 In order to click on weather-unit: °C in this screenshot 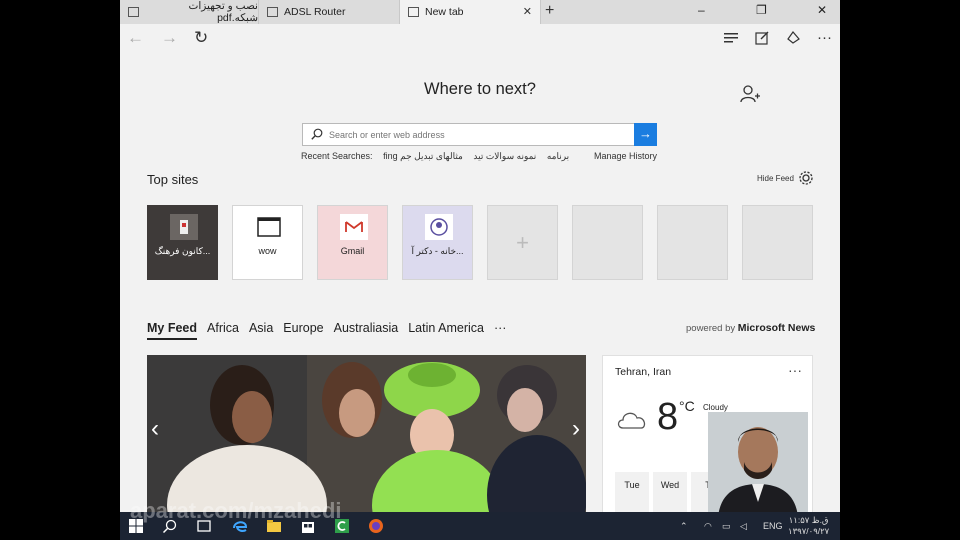, I will do `click(687, 406)`.